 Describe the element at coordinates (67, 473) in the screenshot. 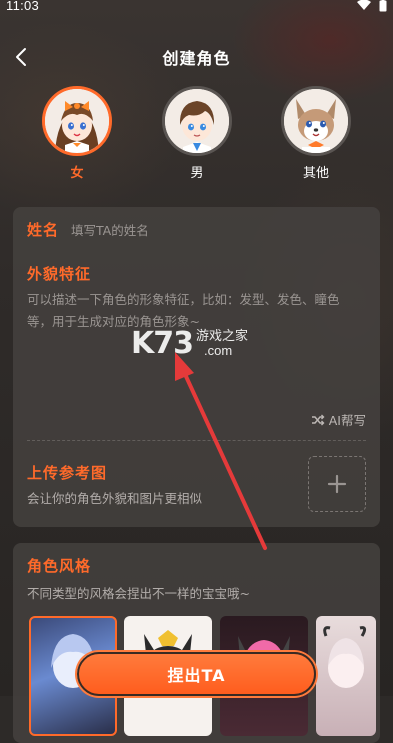

I see `upload-reference-label: 上传参考图` at that location.